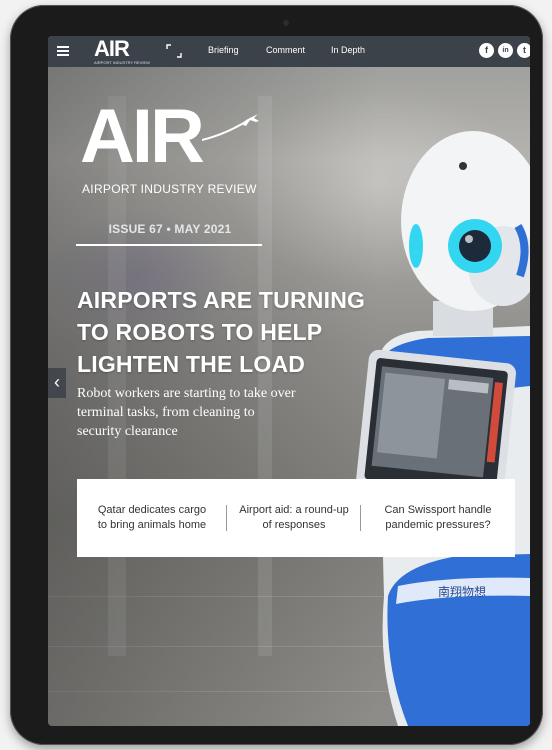 This screenshot has height=750, width=552. Describe the element at coordinates (112, 48) in the screenshot. I see `logo-text: AIR` at that location.